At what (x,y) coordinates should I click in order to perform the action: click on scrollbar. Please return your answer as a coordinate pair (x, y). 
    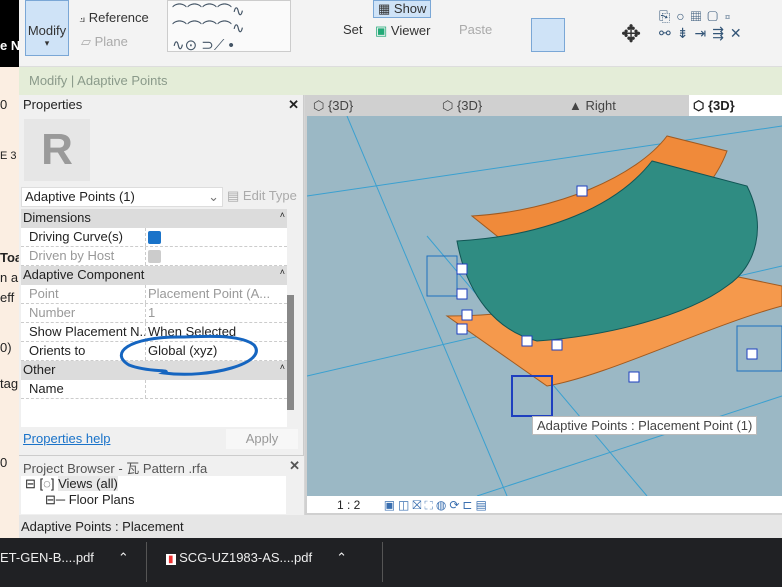
    Looking at the image, I should click on (290, 352).